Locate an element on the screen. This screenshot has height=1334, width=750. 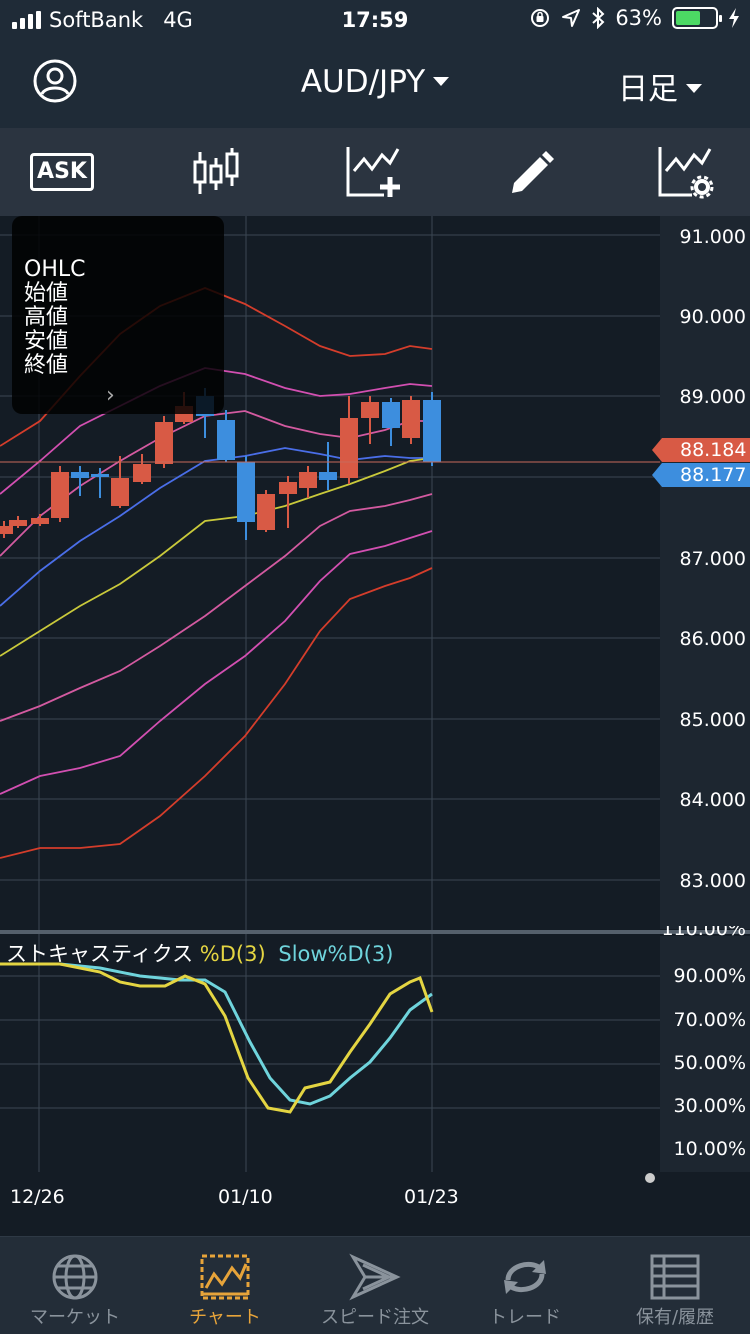
date-label: 12/26 is located at coordinates (37, 1197).